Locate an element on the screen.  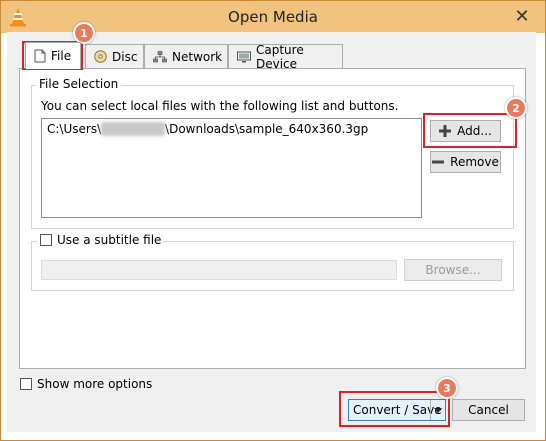
show-more-options-row: Show more options is located at coordinates (86, 384).